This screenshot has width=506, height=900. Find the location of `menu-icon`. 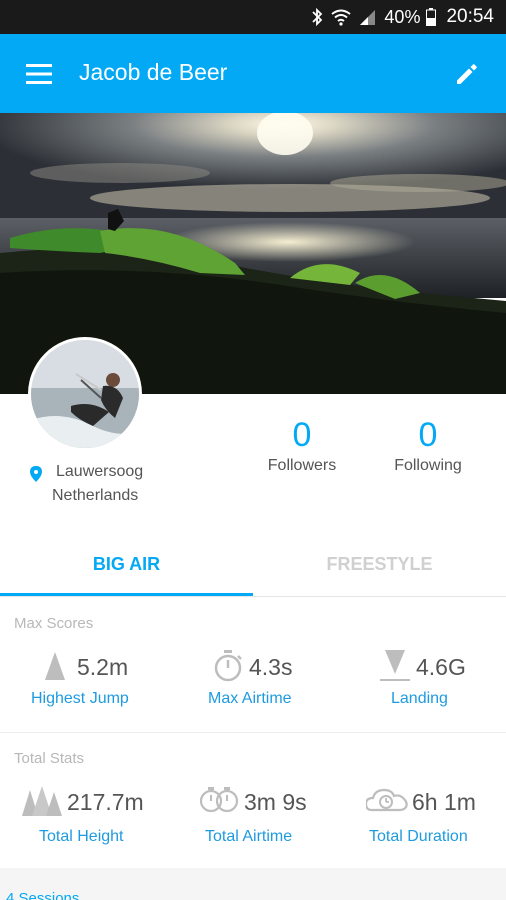

menu-icon is located at coordinates (39, 74).